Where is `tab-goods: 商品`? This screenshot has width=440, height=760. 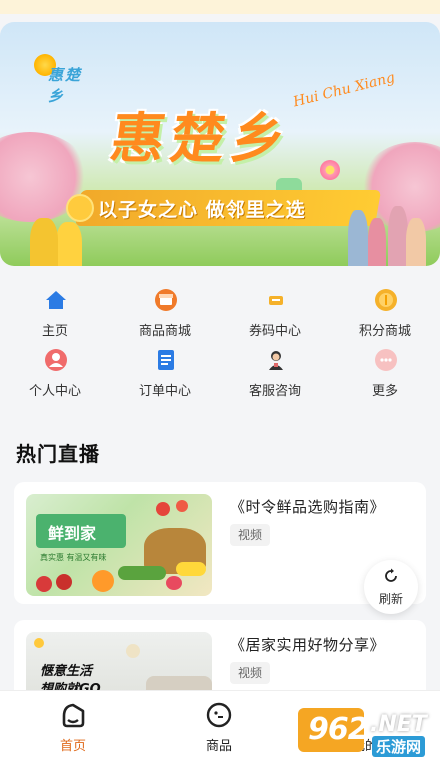 tab-goods: 商品 is located at coordinates (219, 725).